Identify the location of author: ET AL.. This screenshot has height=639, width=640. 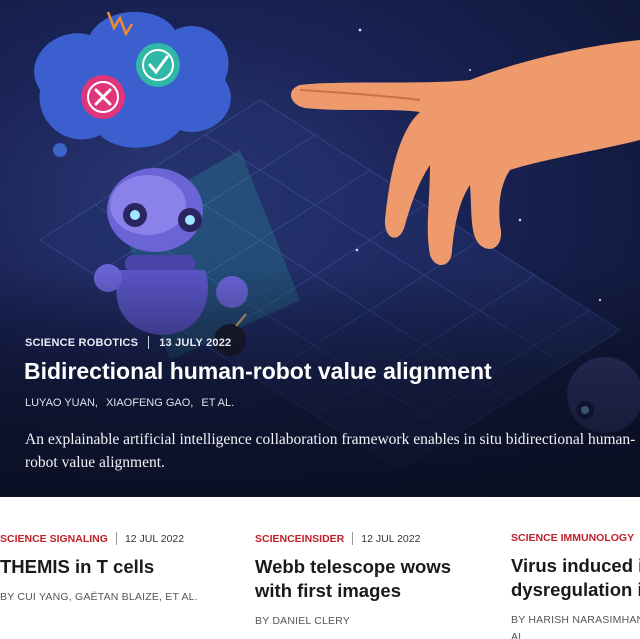
(218, 403).